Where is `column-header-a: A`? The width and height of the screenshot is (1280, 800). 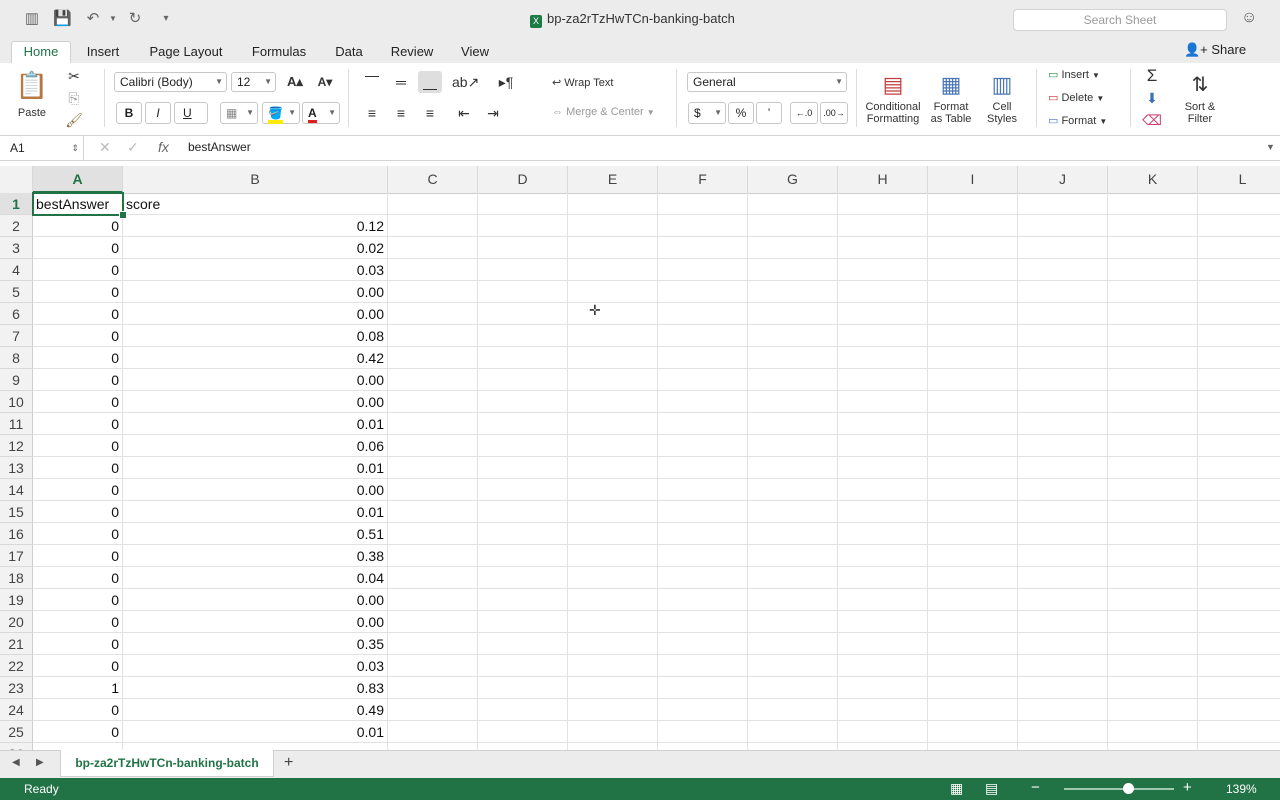 column-header-a: A is located at coordinates (78, 179).